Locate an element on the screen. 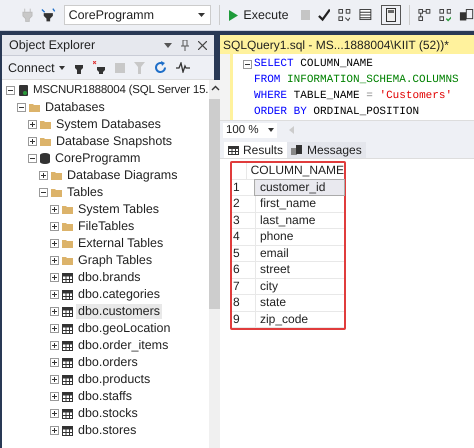 The width and height of the screenshot is (474, 448). zoom-dropdown: 100 % is located at coordinates (250, 130).